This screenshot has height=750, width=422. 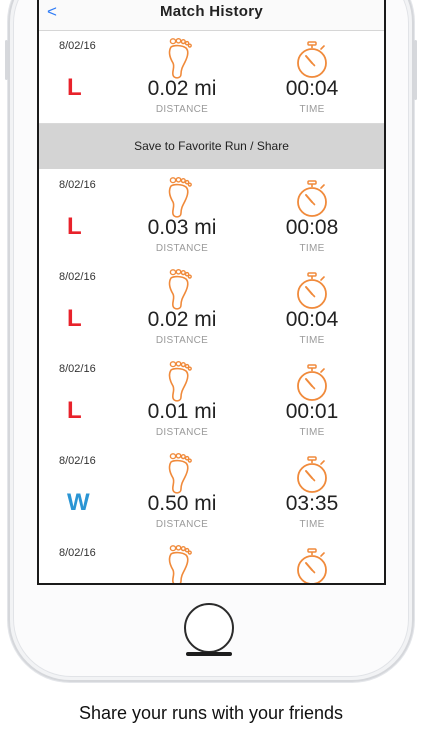 What do you see at coordinates (182, 411) in the screenshot?
I see `distance-value: 0.01 mi` at bounding box center [182, 411].